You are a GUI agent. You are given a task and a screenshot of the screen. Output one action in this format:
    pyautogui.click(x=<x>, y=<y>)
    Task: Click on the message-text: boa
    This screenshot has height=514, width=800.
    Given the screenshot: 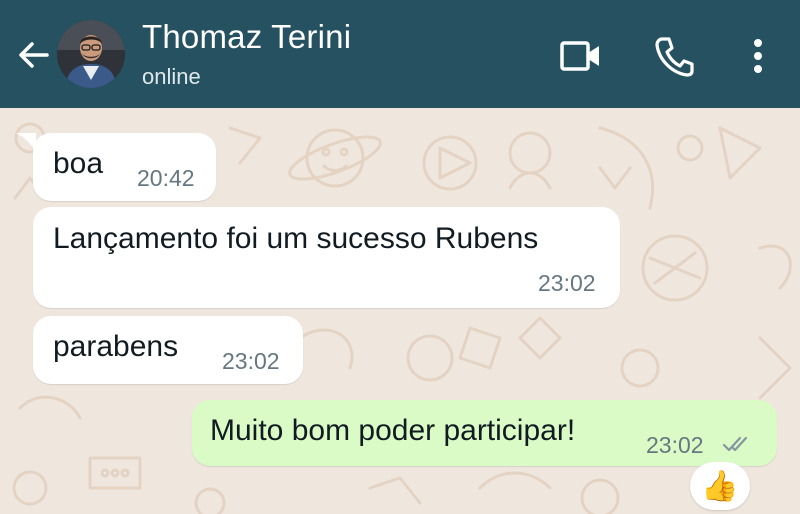 What is the action you would take?
    pyautogui.click(x=78, y=163)
    